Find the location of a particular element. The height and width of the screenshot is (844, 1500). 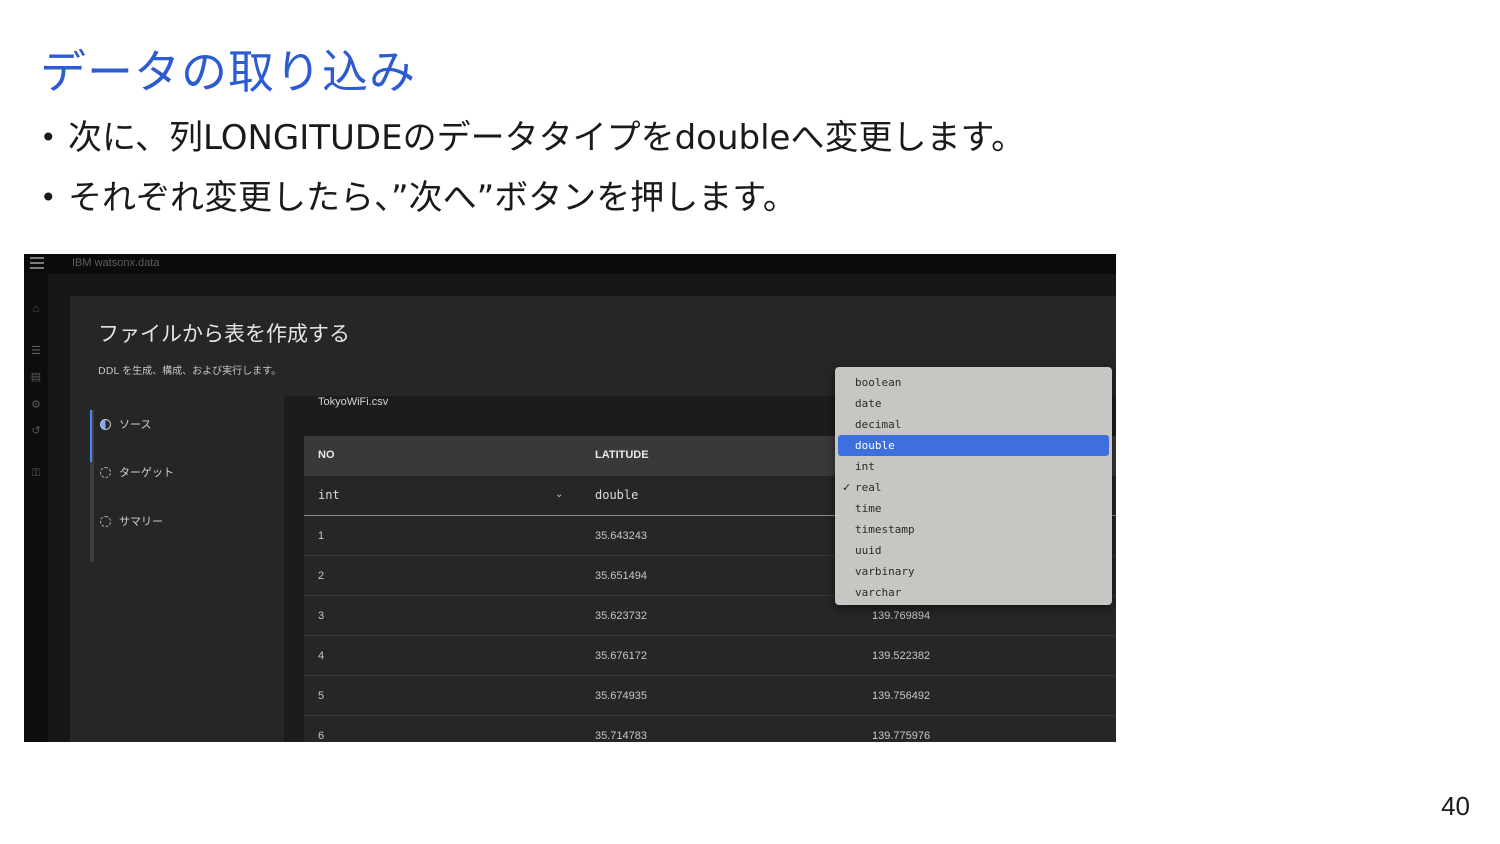

bullet-item: 次に、列LONGITUDEのデータタイプをdoubleへ変更します。 is located at coordinates (532, 138).